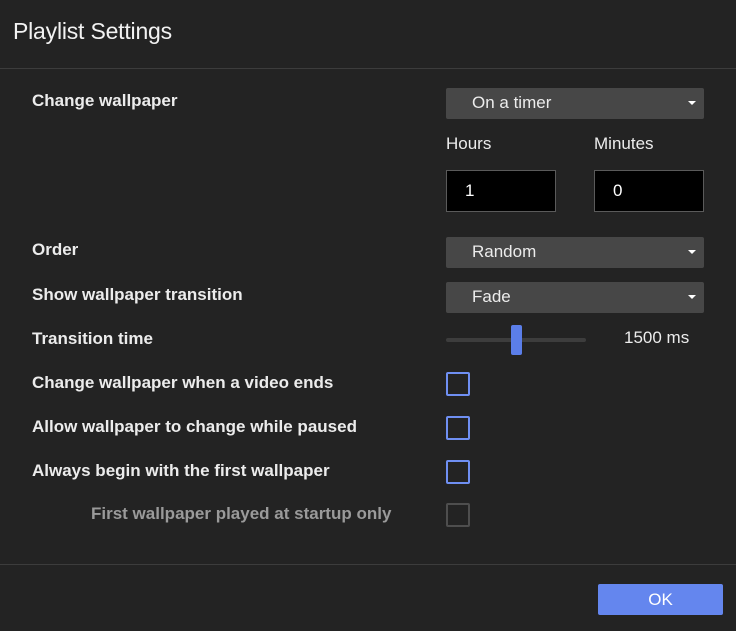 The height and width of the screenshot is (631, 736). What do you see at coordinates (458, 472) in the screenshot?
I see `first-wallpaper-checkbox` at bounding box center [458, 472].